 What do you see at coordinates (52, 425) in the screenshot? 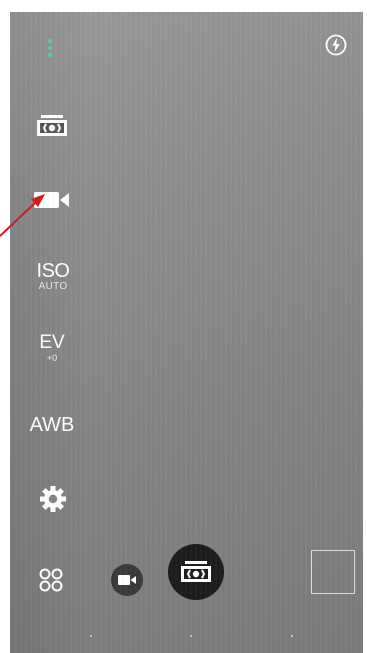
I see `awb-button: AWB` at bounding box center [52, 425].